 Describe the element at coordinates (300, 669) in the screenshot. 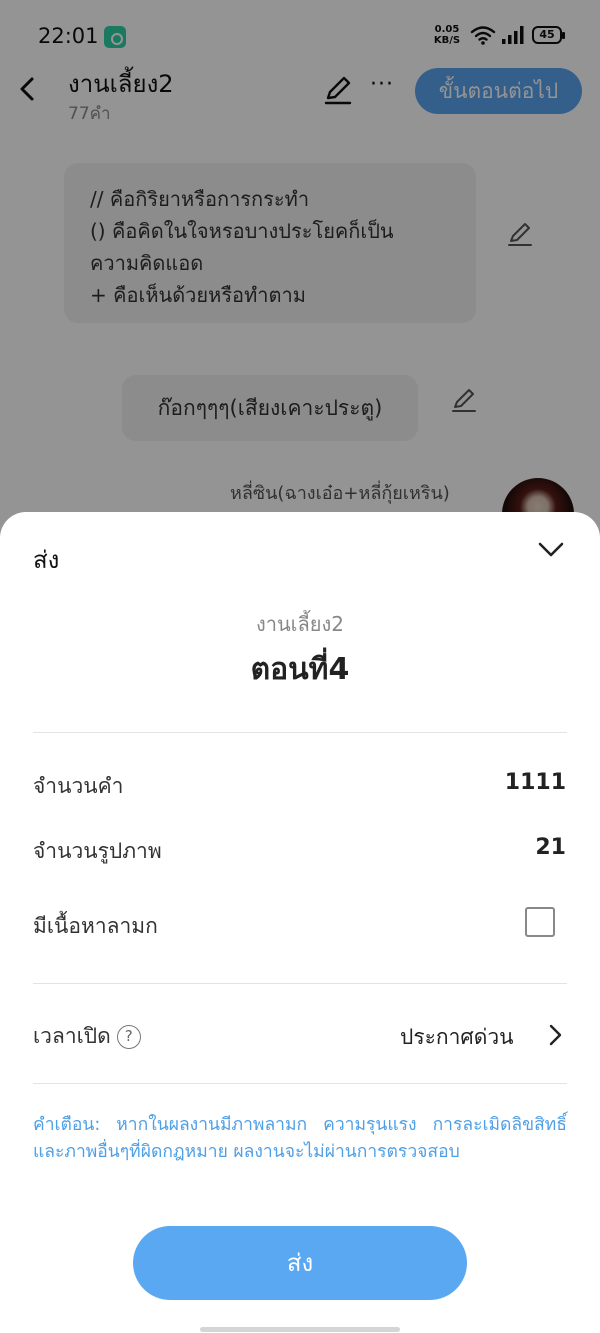

I see `episode-title: ตอนที่4` at that location.